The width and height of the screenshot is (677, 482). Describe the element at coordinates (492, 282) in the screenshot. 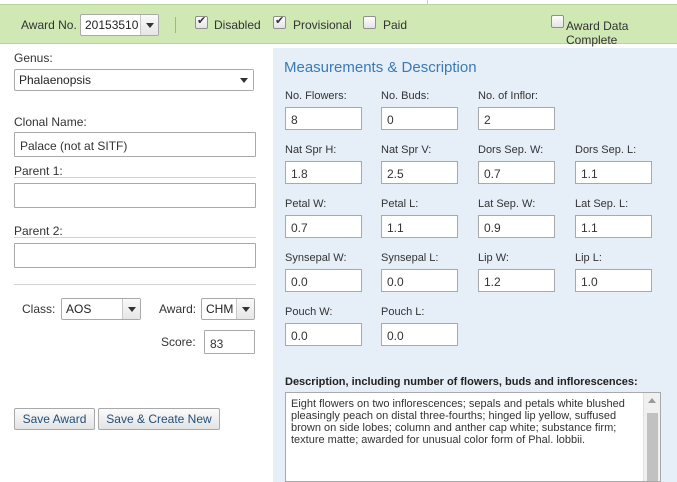

I see `measurement-value: 1.2` at that location.